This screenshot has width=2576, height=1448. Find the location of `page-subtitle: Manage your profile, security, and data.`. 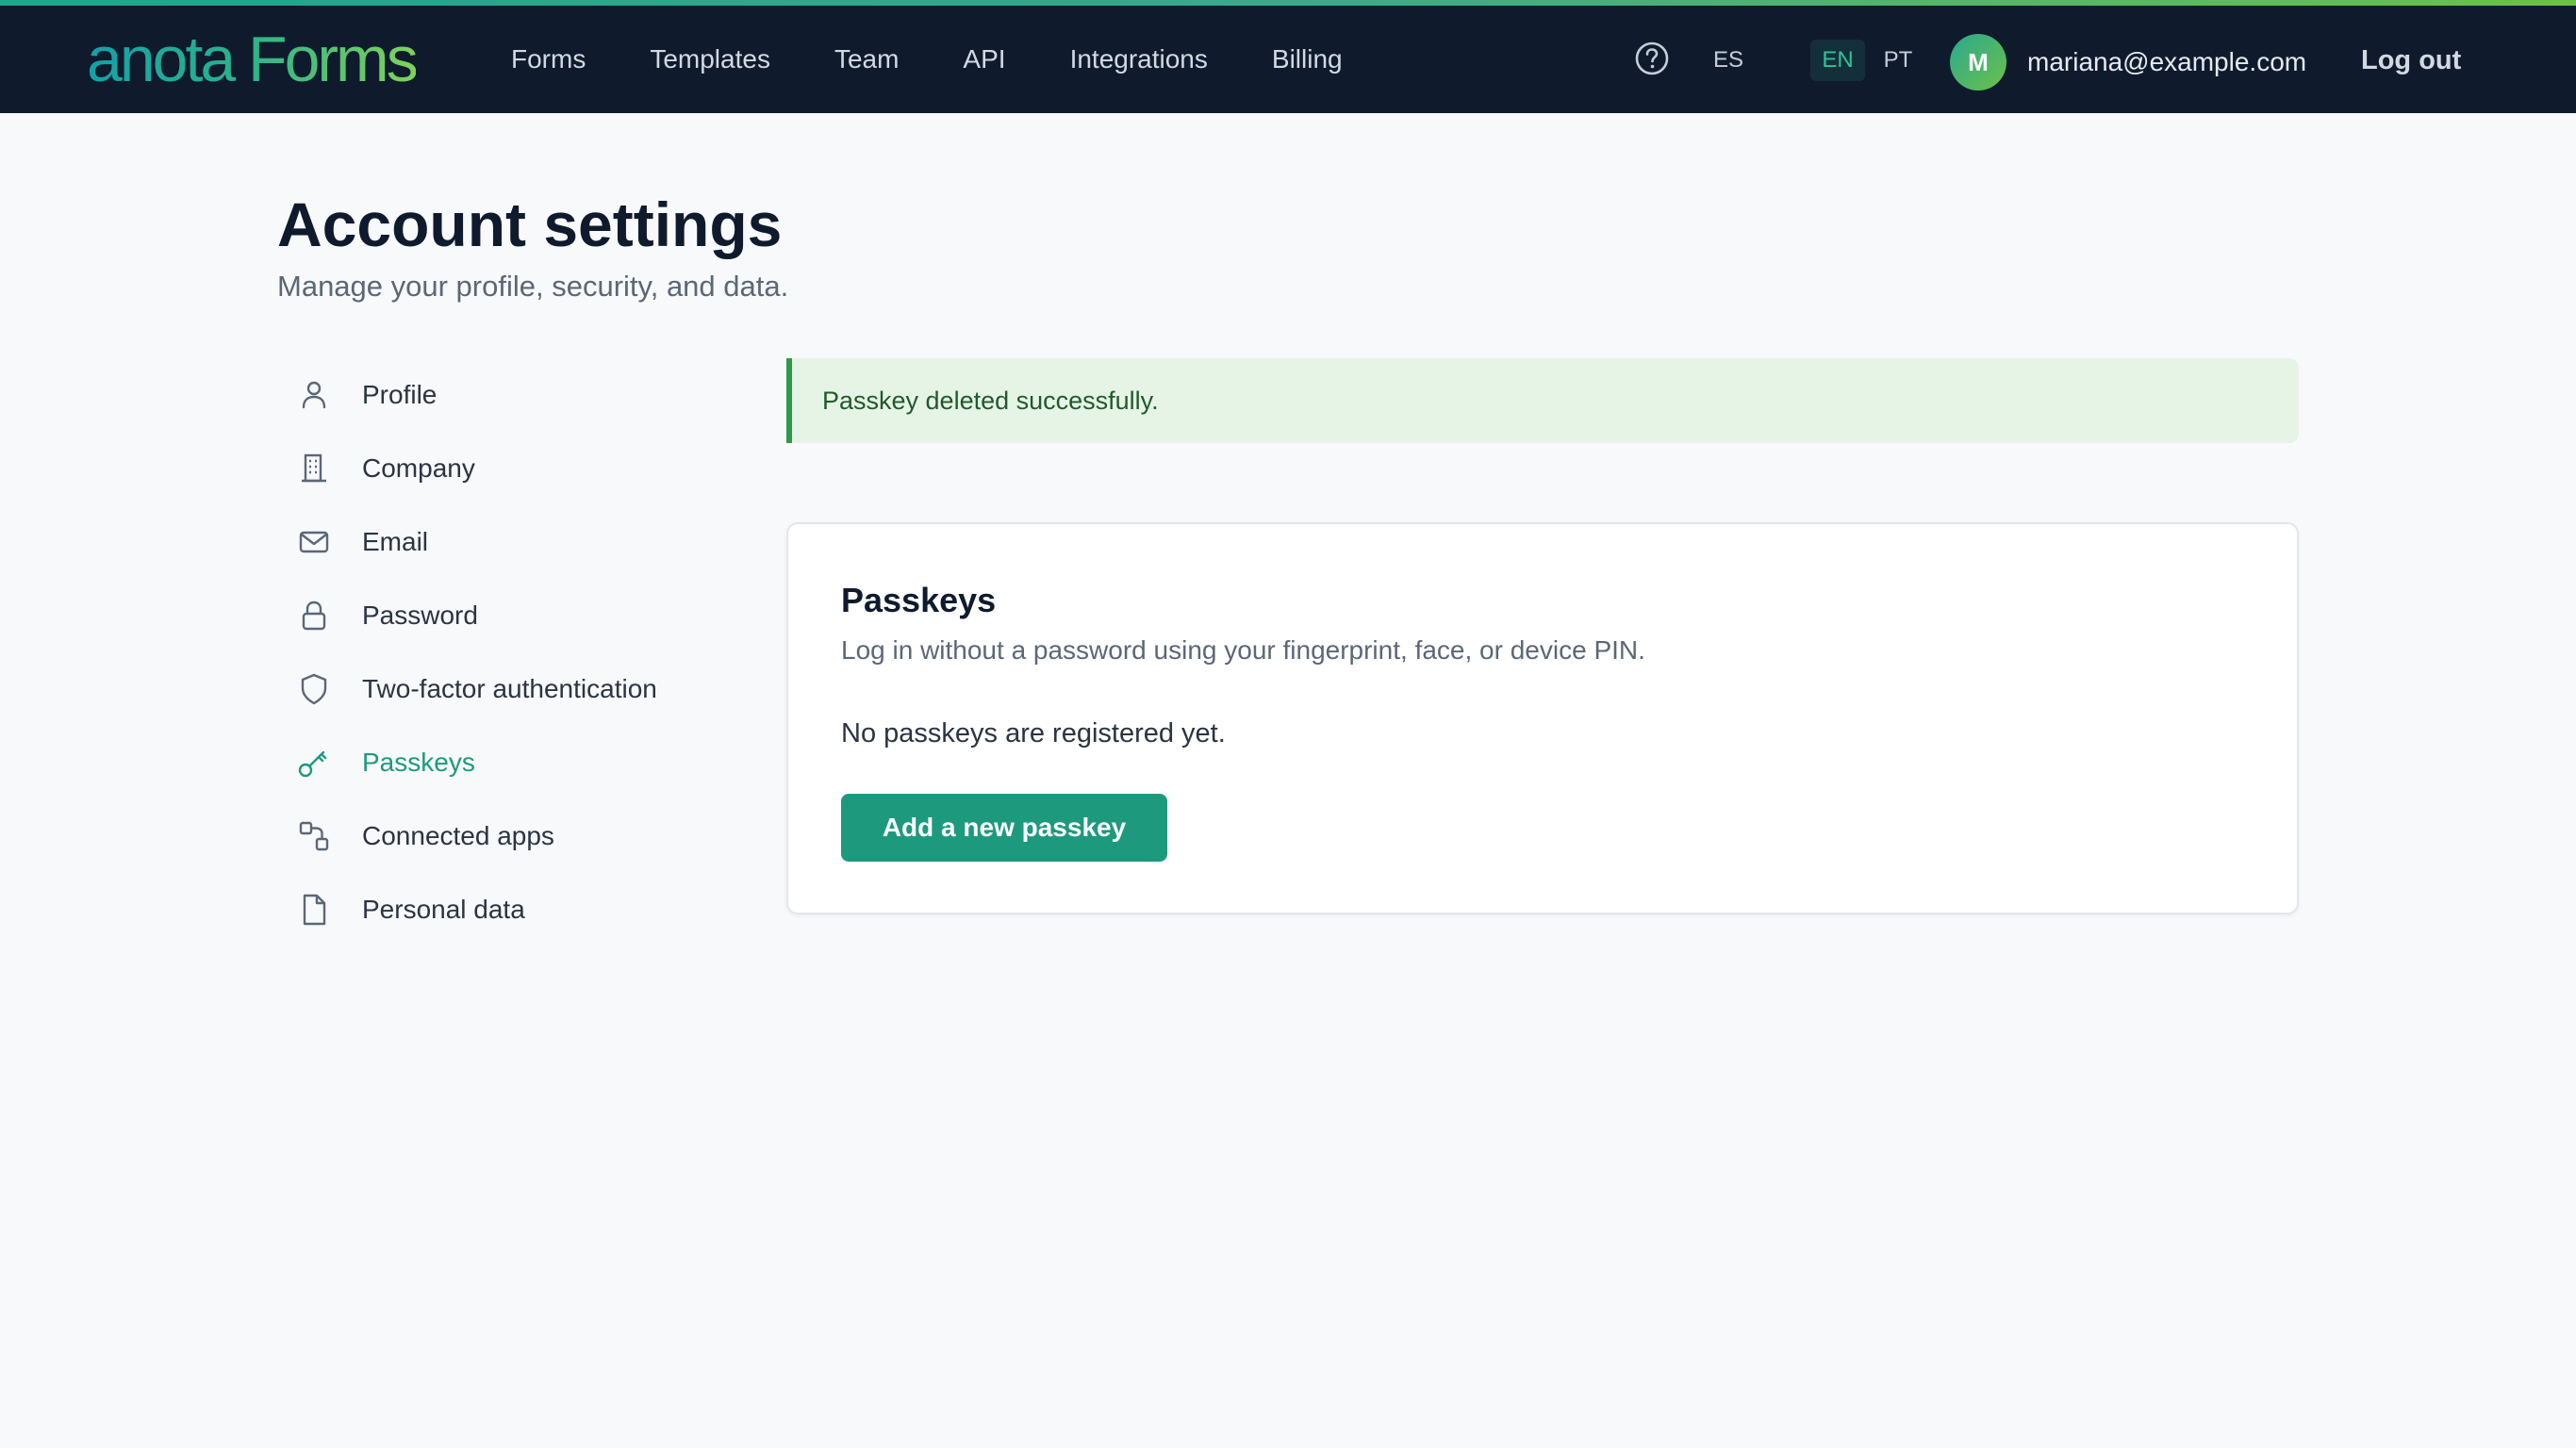

page-subtitle: Manage your profile, security, and data. is located at coordinates (533, 286).